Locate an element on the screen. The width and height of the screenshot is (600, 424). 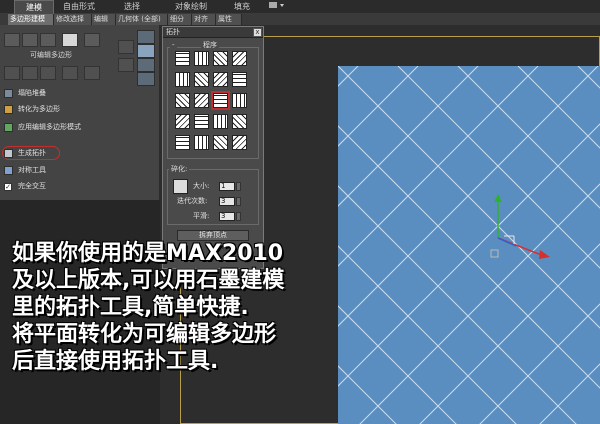
subtab-edit: 编辑 is located at coordinates (104, 19).